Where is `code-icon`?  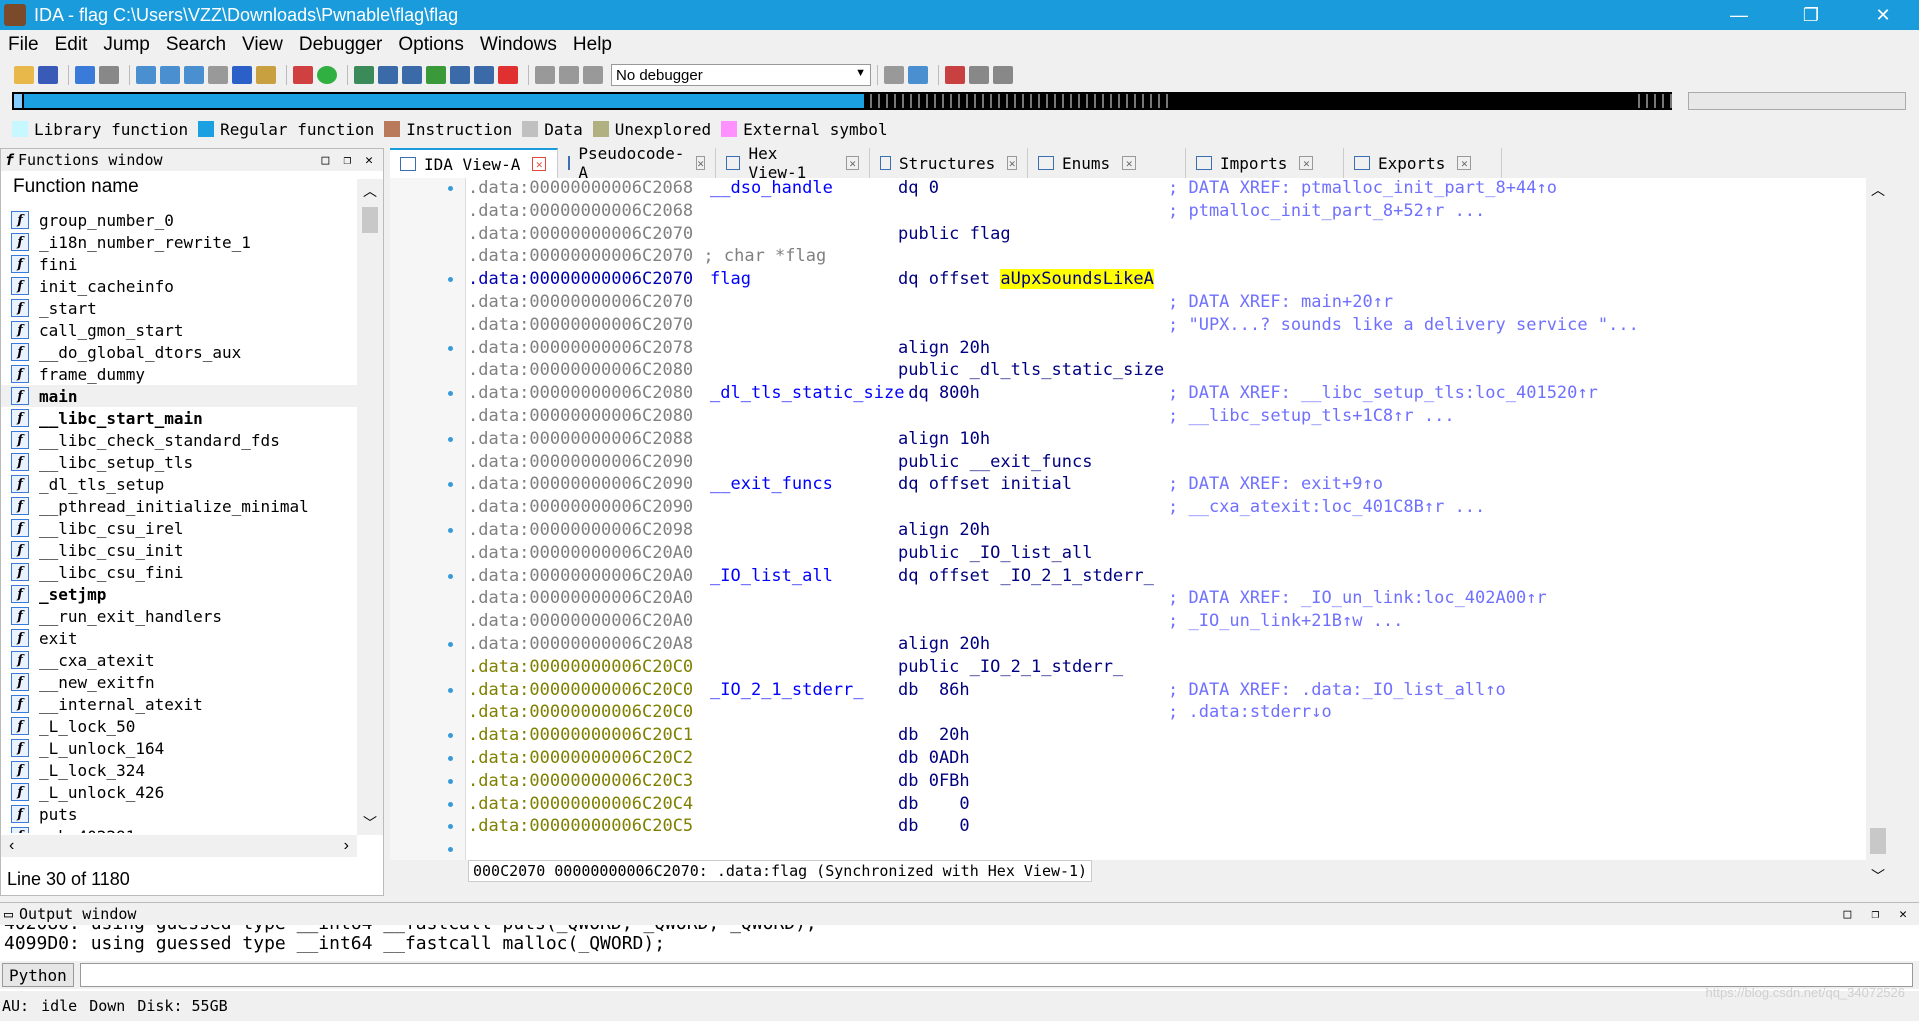 code-icon is located at coordinates (364, 75).